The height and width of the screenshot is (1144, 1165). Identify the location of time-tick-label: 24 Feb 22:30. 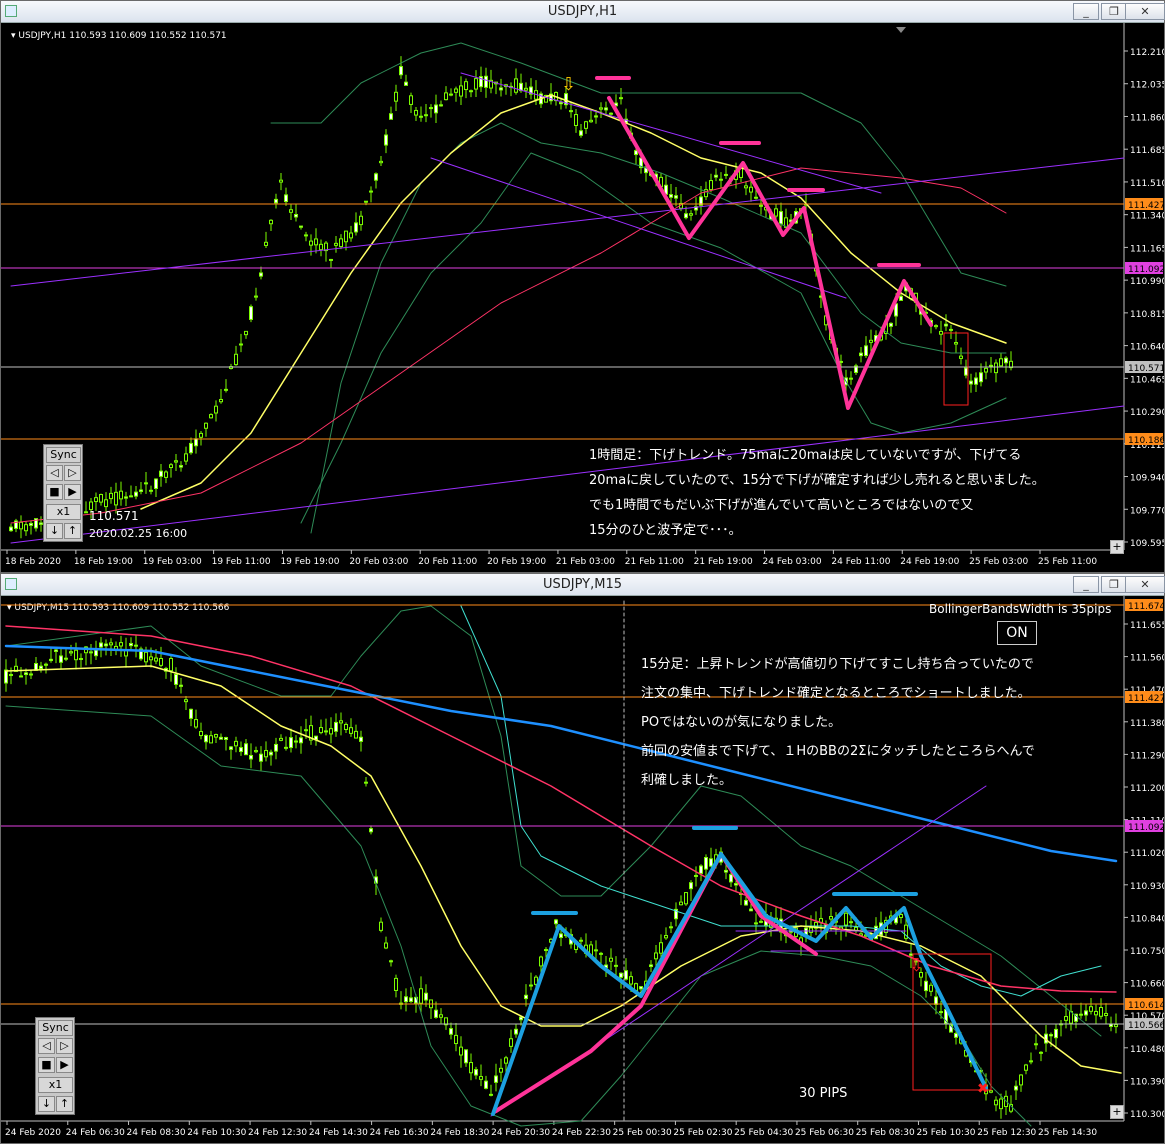
(581, 1133).